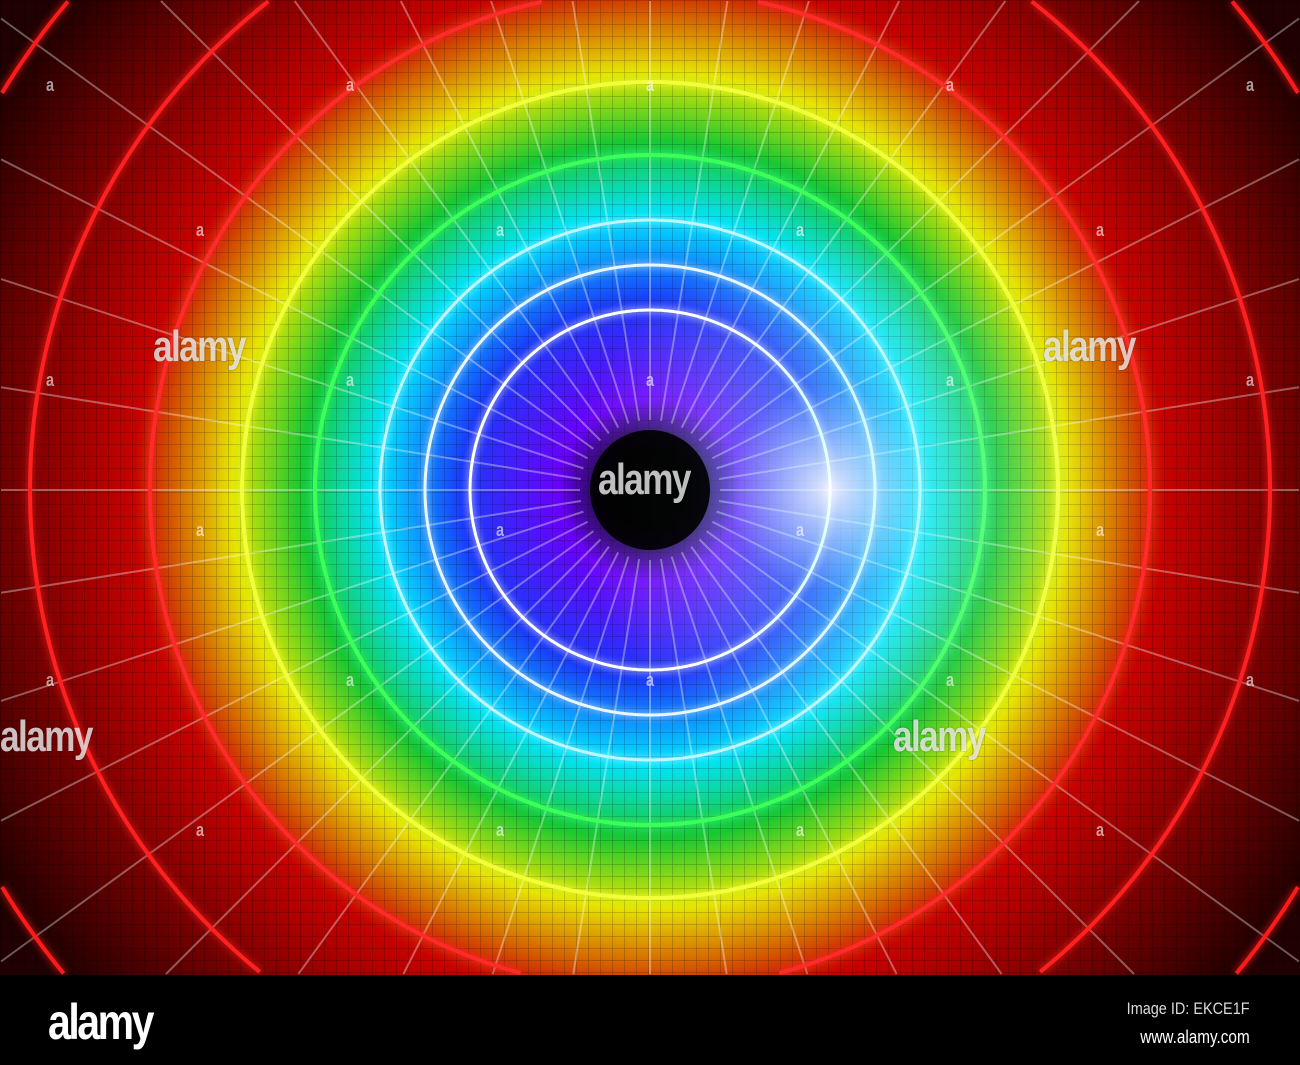  Describe the element at coordinates (650, 1020) in the screenshot. I see `footer-bar: alamy Image ID: EKCE1F www.alamy.com` at that location.